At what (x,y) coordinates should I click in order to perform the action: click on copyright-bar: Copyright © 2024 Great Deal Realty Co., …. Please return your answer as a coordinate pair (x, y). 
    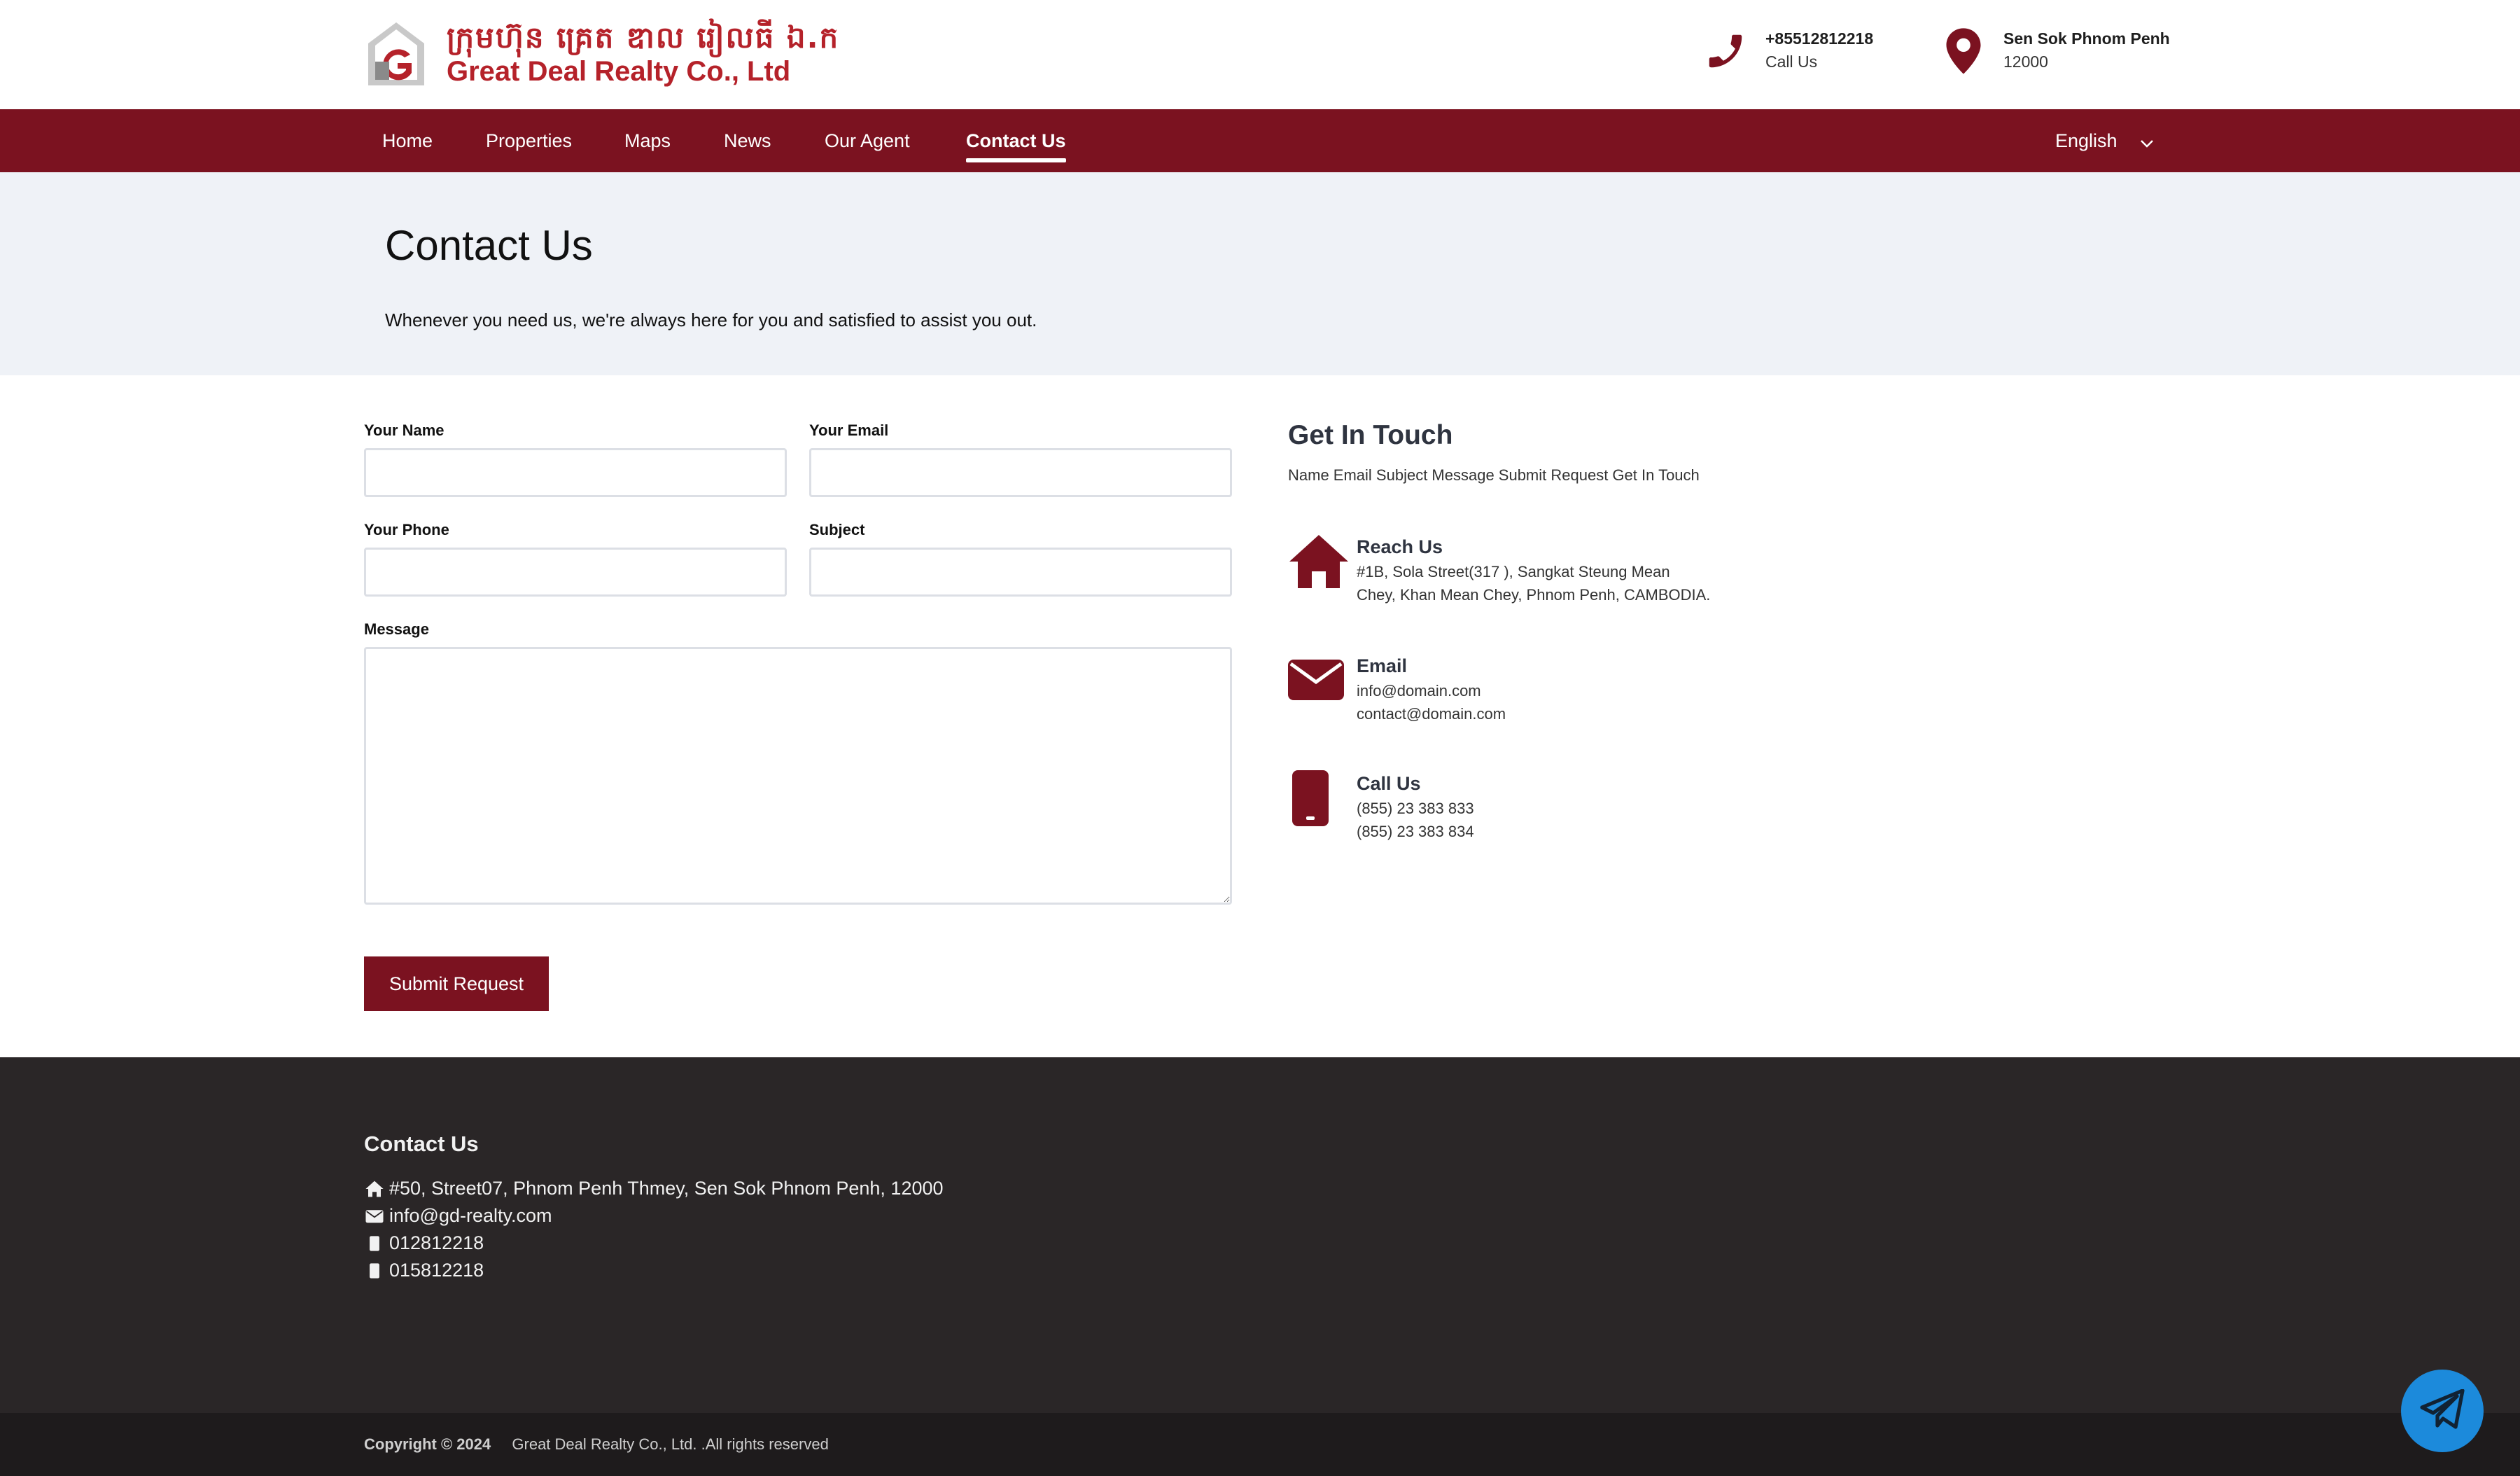
    Looking at the image, I should click on (1260, 1444).